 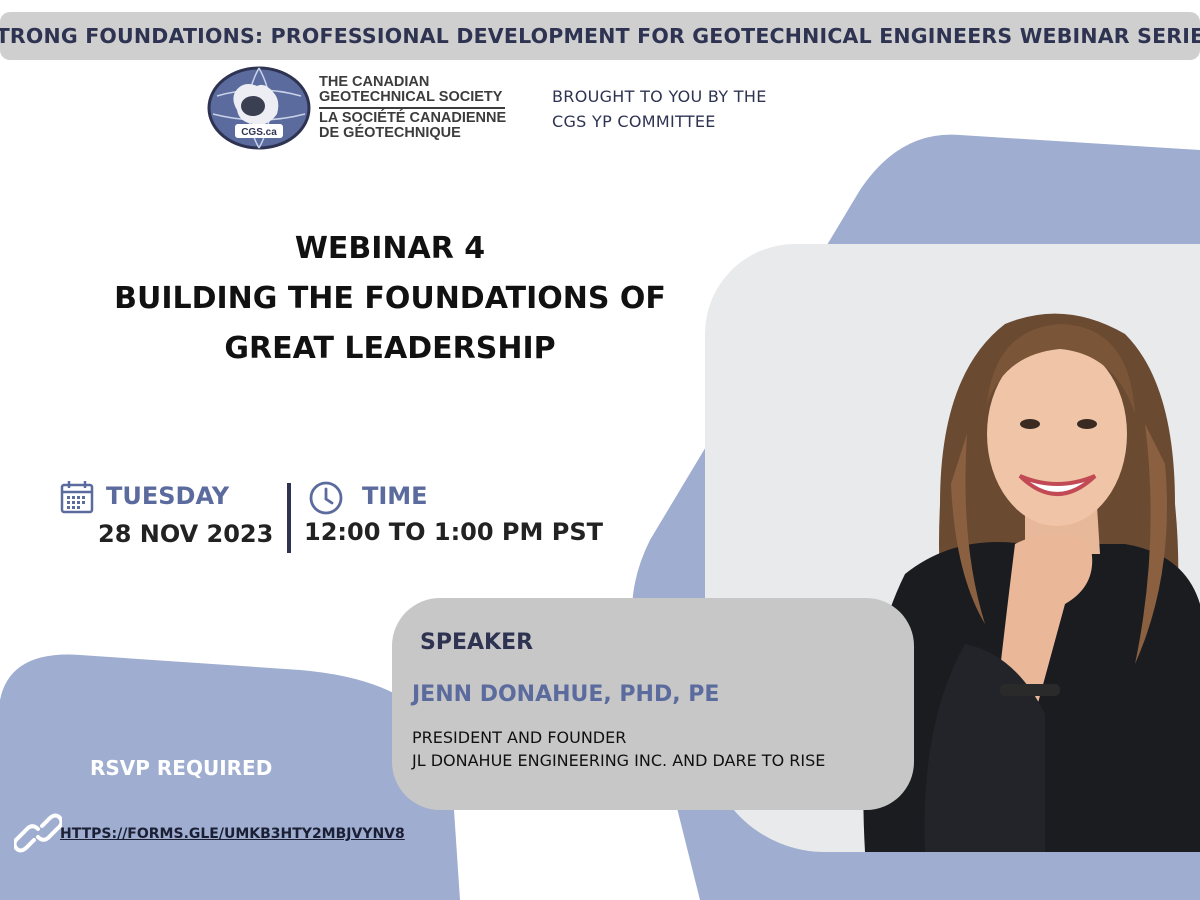 What do you see at coordinates (259, 108) in the screenshot?
I see `globe-beaver-logo-icon: CGS.ca` at bounding box center [259, 108].